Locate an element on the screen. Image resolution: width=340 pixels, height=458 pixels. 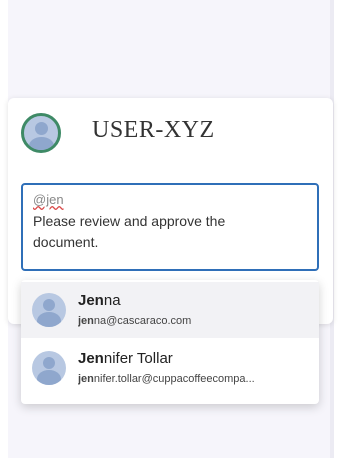
suggestion-item-jenna: Jenna jenna@cascaraco.com is located at coordinates (170, 310).